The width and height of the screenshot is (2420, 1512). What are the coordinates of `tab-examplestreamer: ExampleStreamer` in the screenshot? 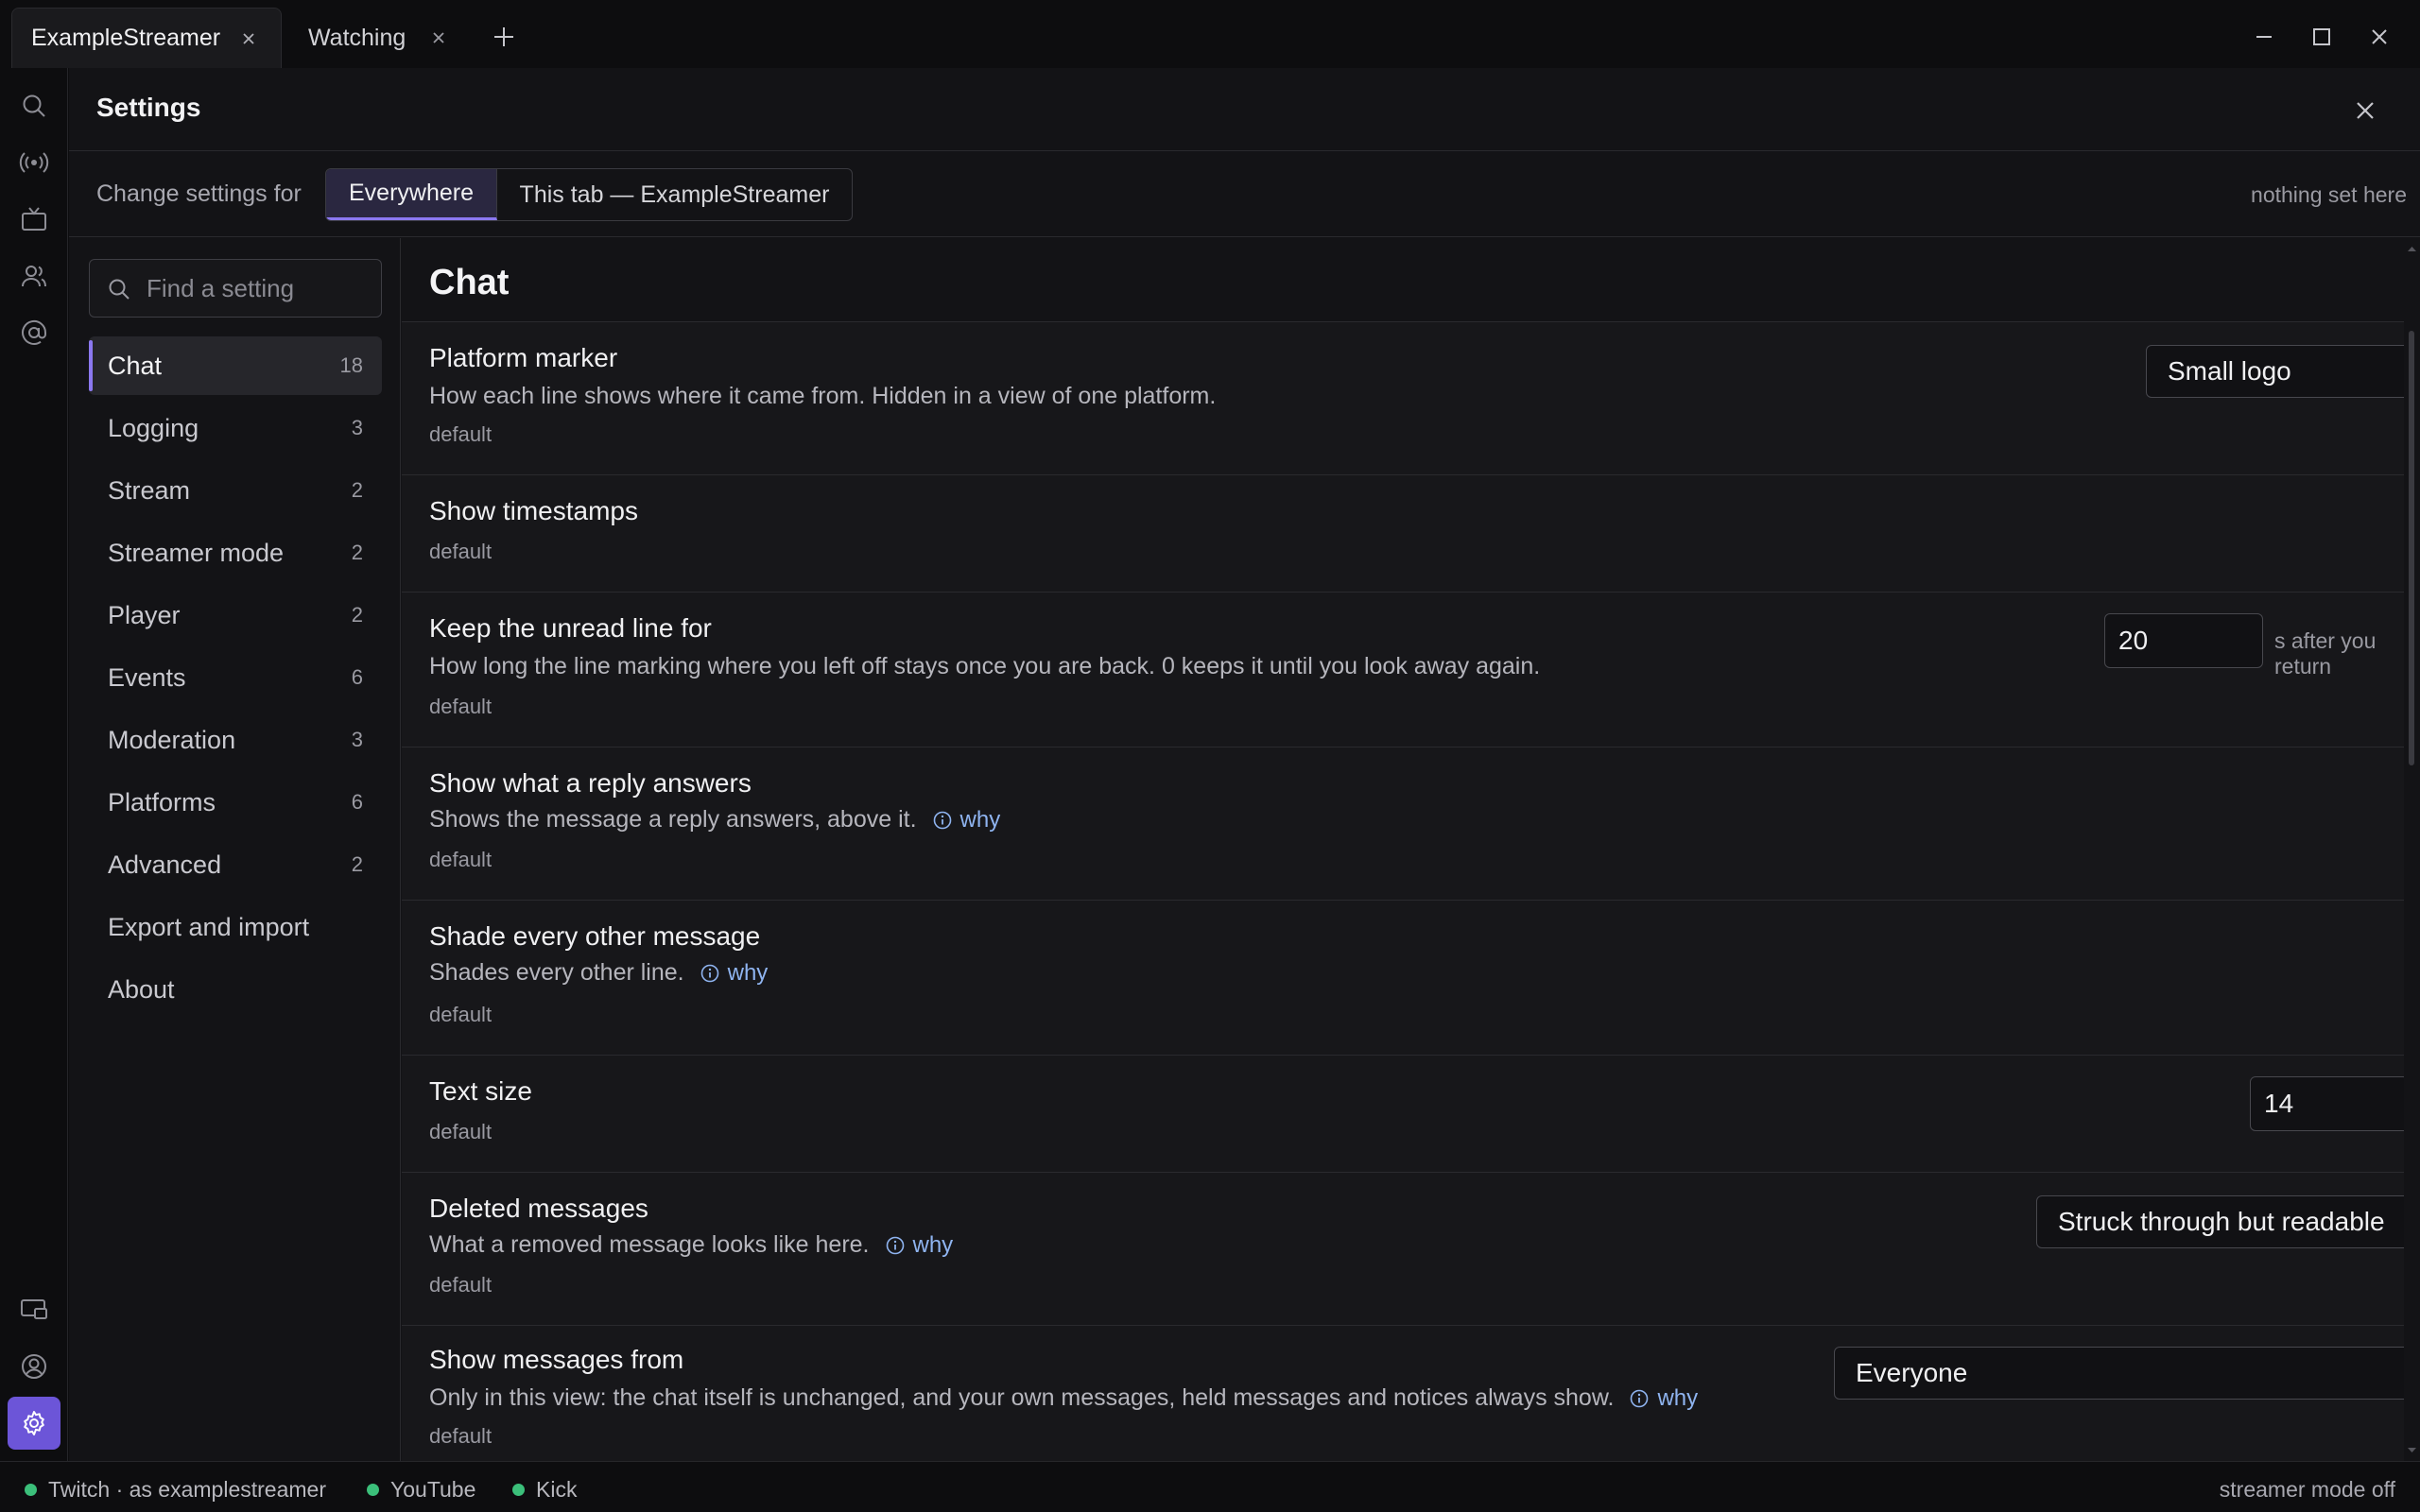 It's located at (146, 38).